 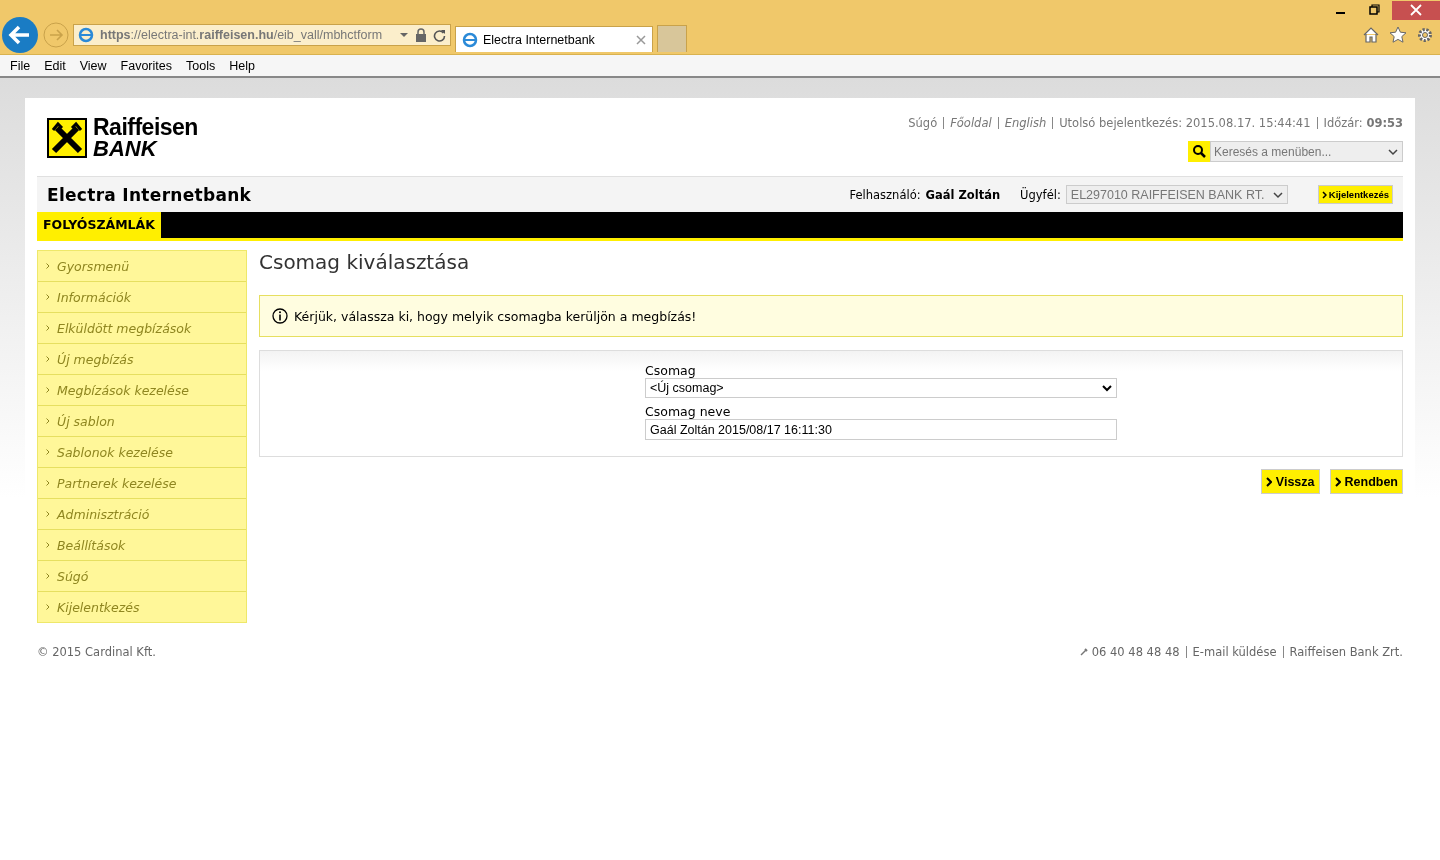 What do you see at coordinates (93, 65) in the screenshot?
I see `menu-item: View` at bounding box center [93, 65].